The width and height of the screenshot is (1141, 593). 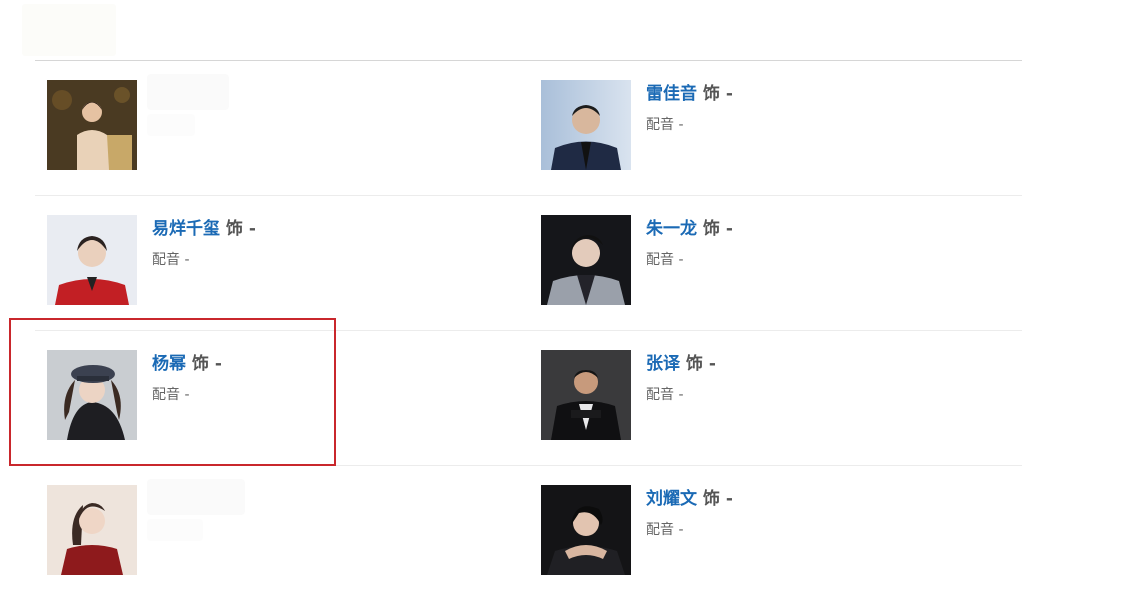 I want to click on name-line: 易烊千玺 饰 -, so click(x=204, y=229).